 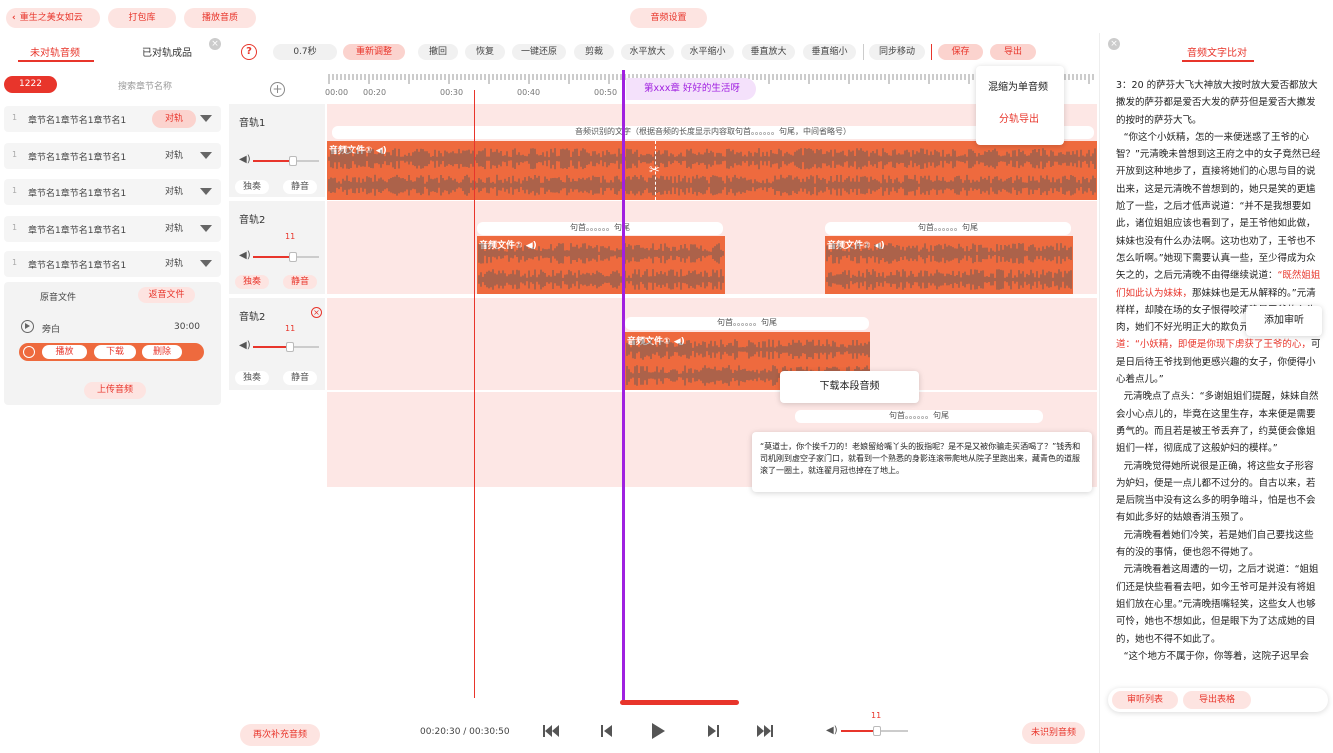 What do you see at coordinates (375, 92) in the screenshot?
I see `ruler-tick-label: 00:20` at bounding box center [375, 92].